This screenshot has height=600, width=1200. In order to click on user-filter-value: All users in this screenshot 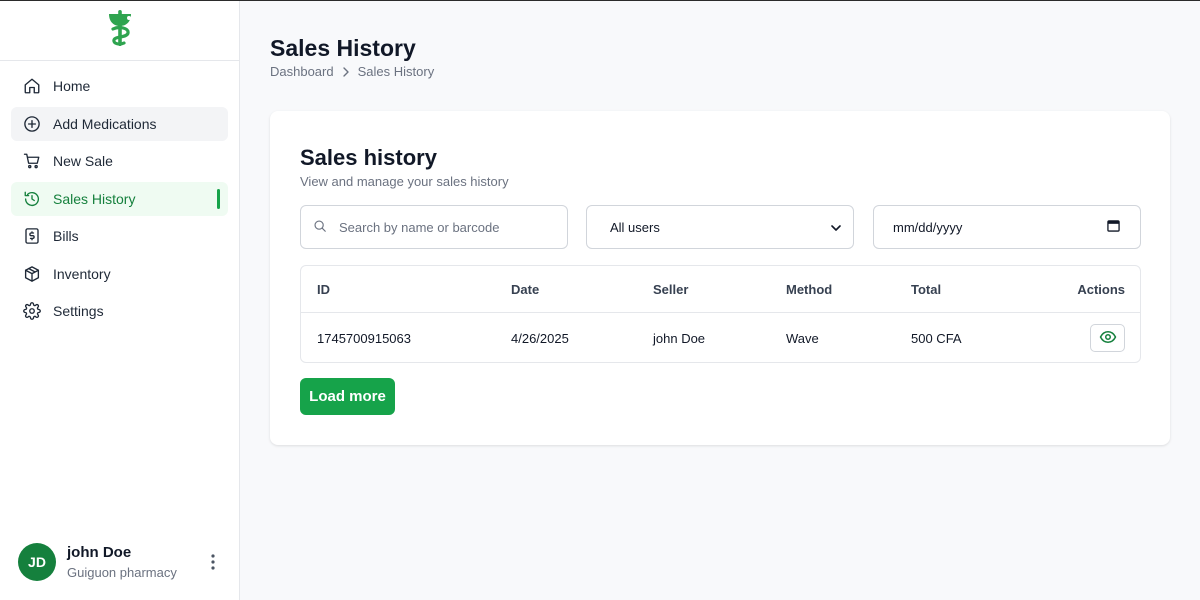, I will do `click(635, 227)`.